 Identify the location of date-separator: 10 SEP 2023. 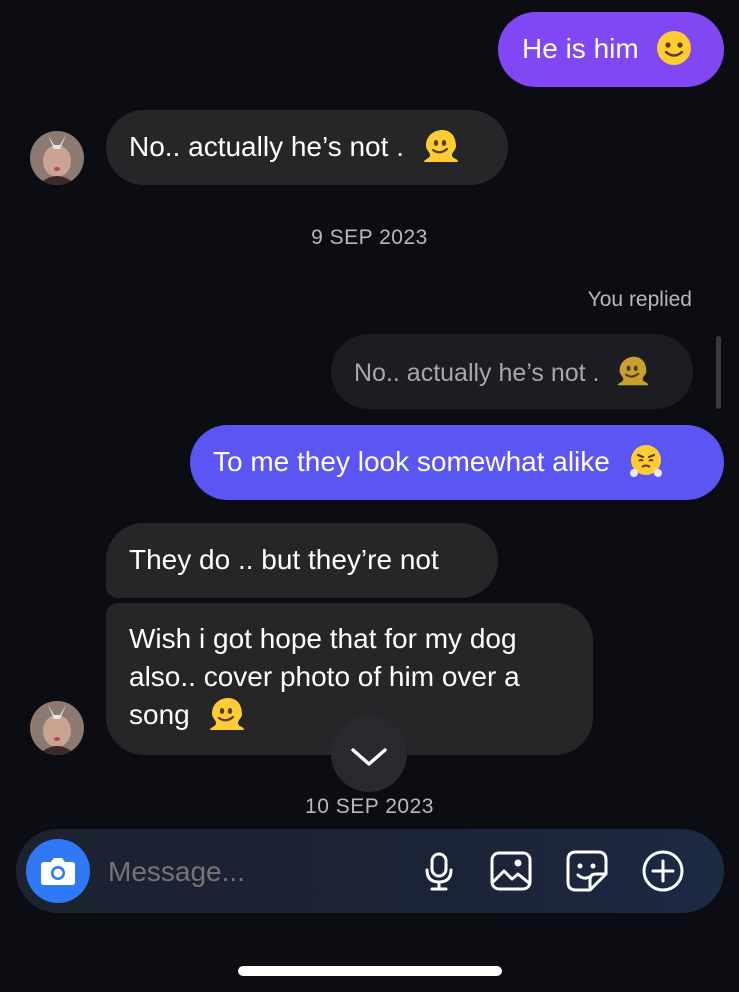
(369, 806).